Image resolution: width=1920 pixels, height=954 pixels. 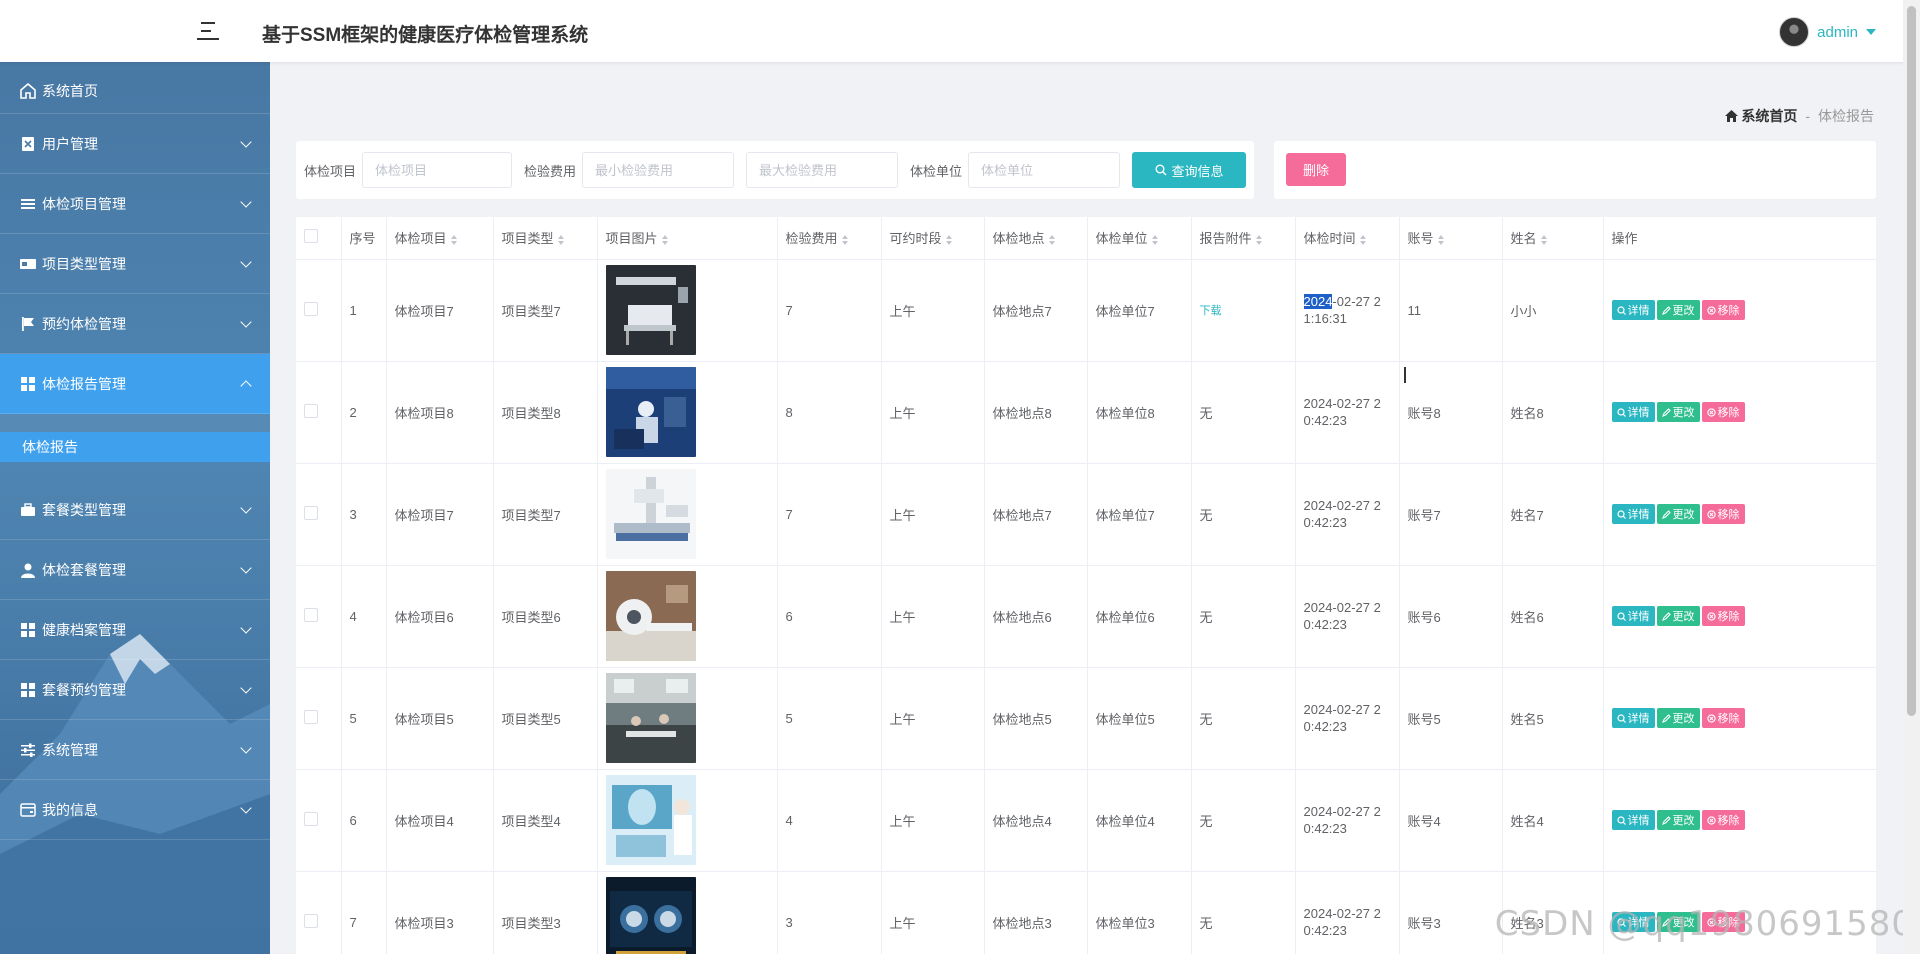 What do you see at coordinates (829, 238) in the screenshot?
I see `column-header: 检验费用` at bounding box center [829, 238].